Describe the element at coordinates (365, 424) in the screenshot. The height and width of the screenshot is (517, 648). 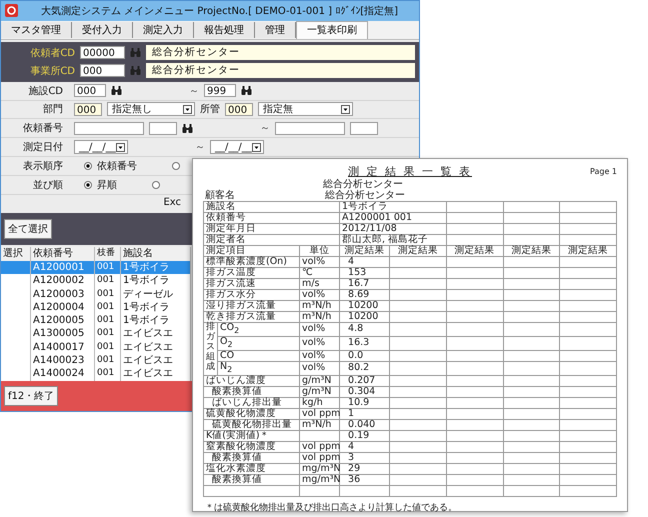
I see `table-cell: 0.040` at that location.